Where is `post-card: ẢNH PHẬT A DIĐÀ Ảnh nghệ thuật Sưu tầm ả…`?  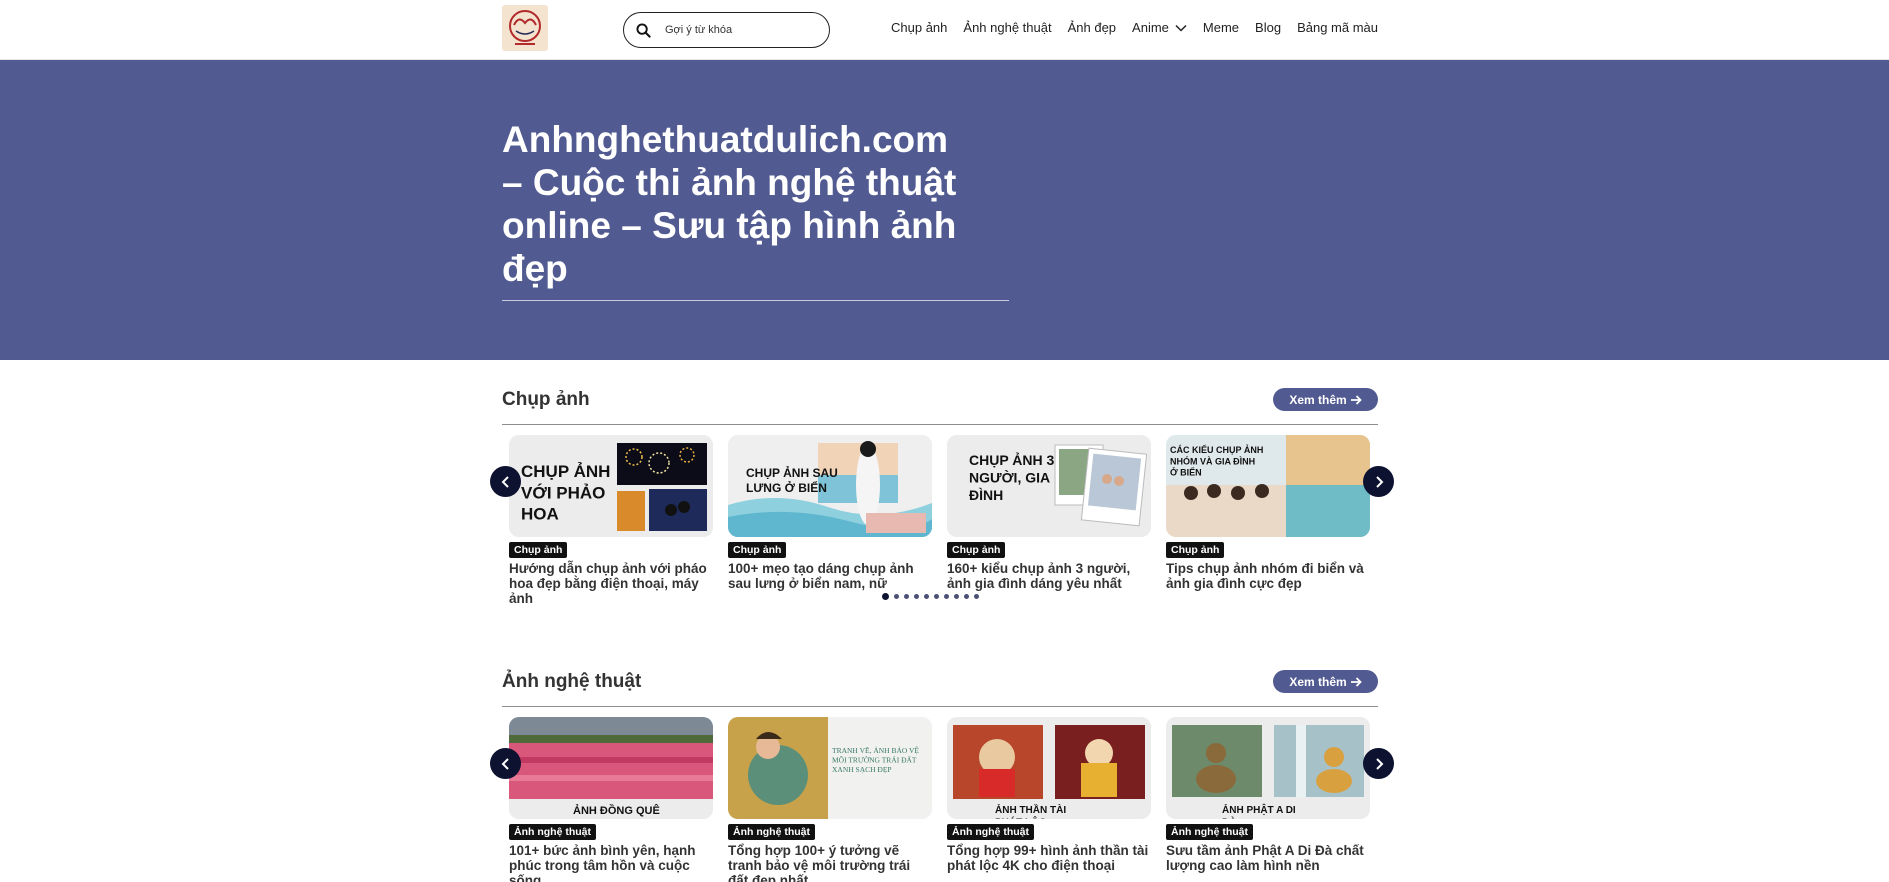
post-card: ẢNH PHẬT A DIĐÀ Ảnh nghệ thuật Sưu tầm ả… is located at coordinates (1268, 795).